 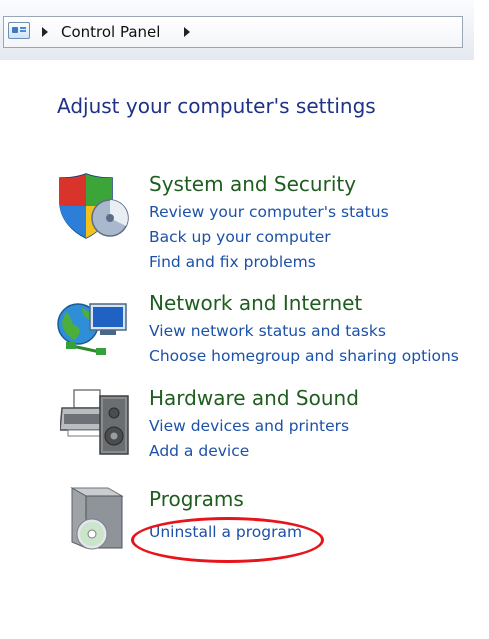 What do you see at coordinates (232, 262) in the screenshot?
I see `link-find-fix: Find and fix problems` at bounding box center [232, 262].